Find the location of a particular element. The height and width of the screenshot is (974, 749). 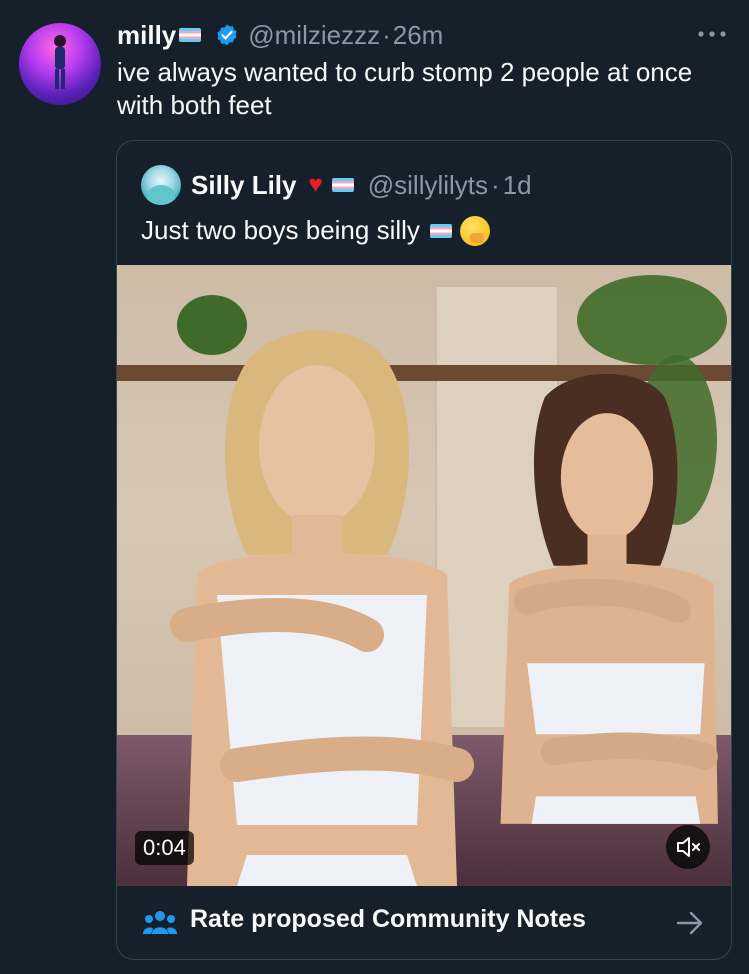

quote-header: Silly Lily ♥ @sillylilyts · 1d is located at coordinates (336, 185).